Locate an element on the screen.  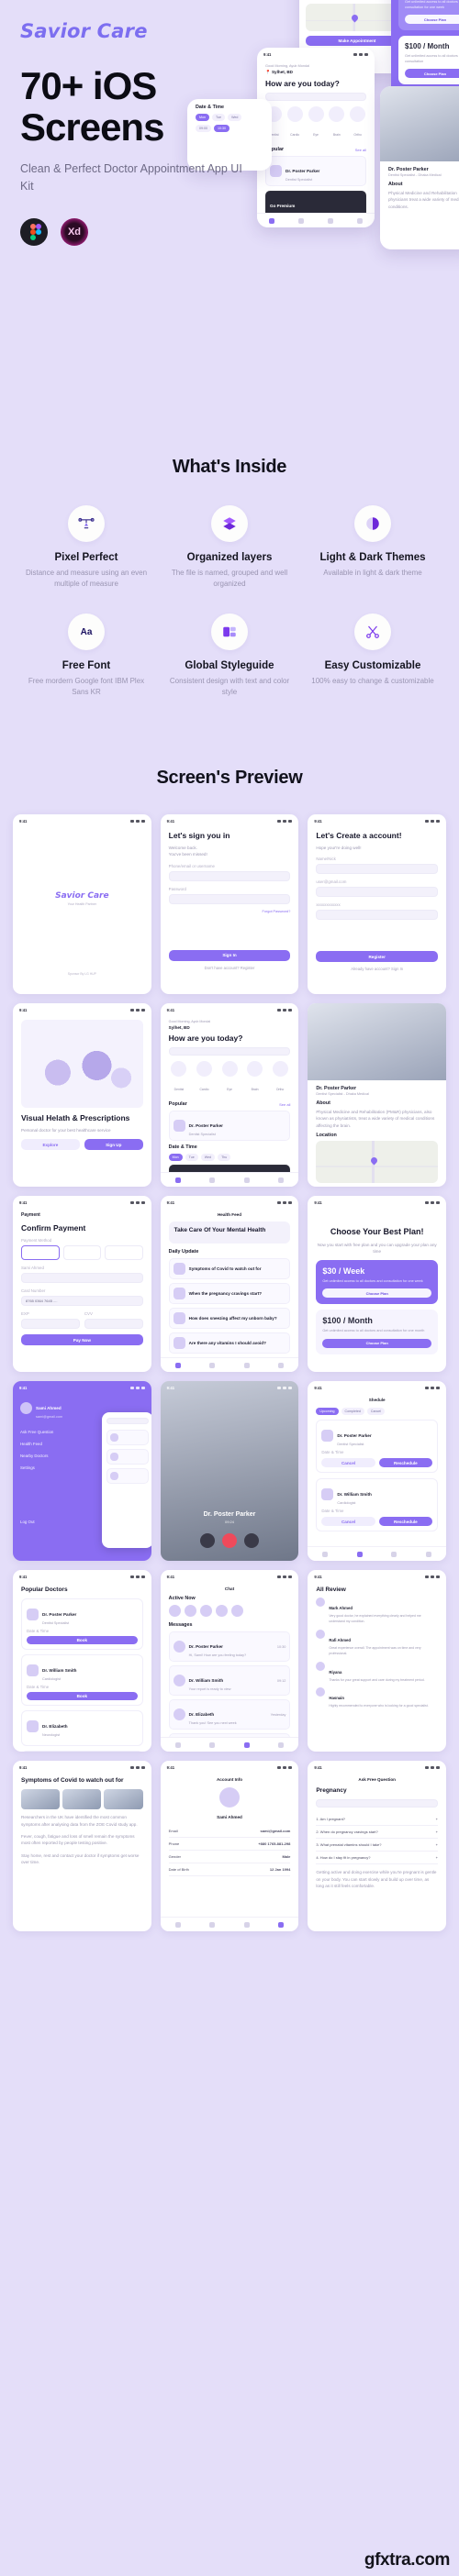
pay-now-button: Pay Now is located at coordinates (82, 1340).